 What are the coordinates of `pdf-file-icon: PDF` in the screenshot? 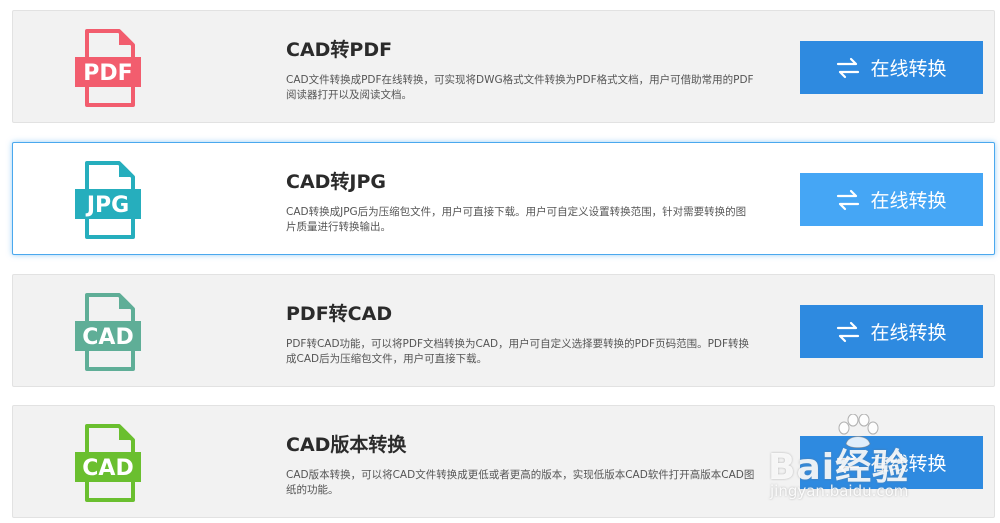 It's located at (110, 68).